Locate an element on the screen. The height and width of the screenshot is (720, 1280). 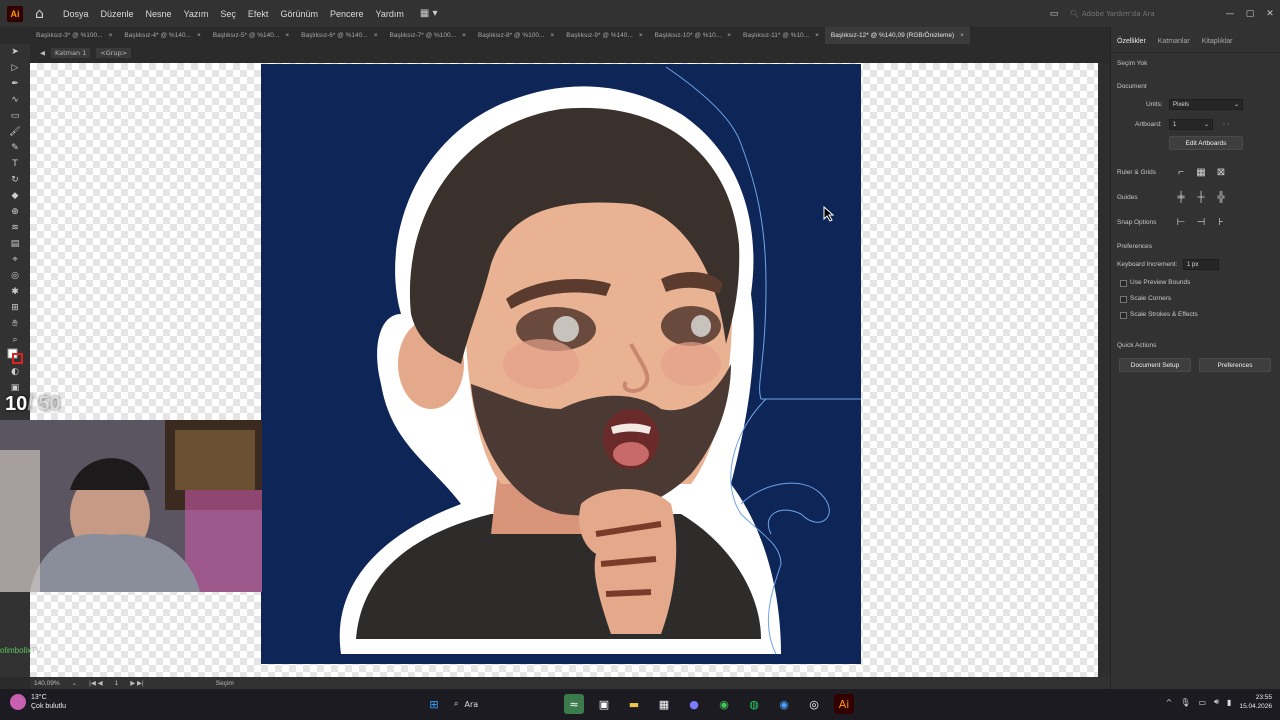
paintbrush-tool-icon: 🖌︎ is located at coordinates (15, 132).